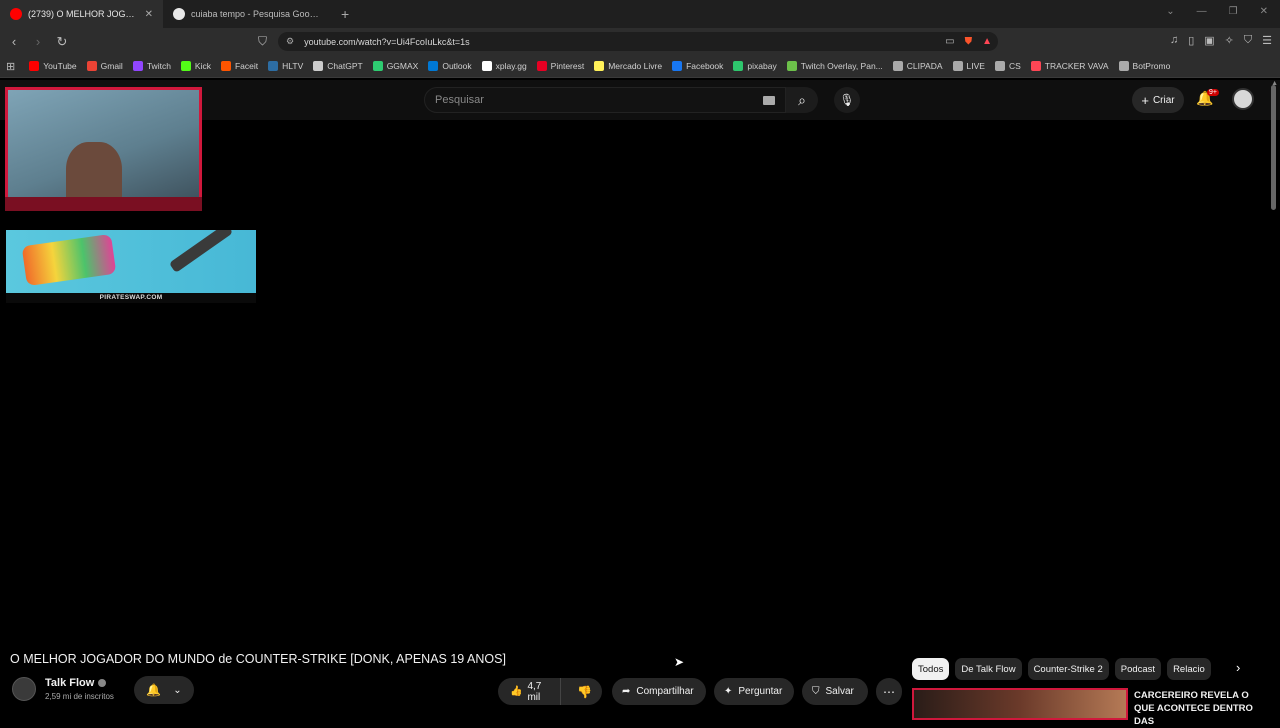  What do you see at coordinates (987, 41) in the screenshot?
I see `rewards-icon: ▲` at bounding box center [987, 41].